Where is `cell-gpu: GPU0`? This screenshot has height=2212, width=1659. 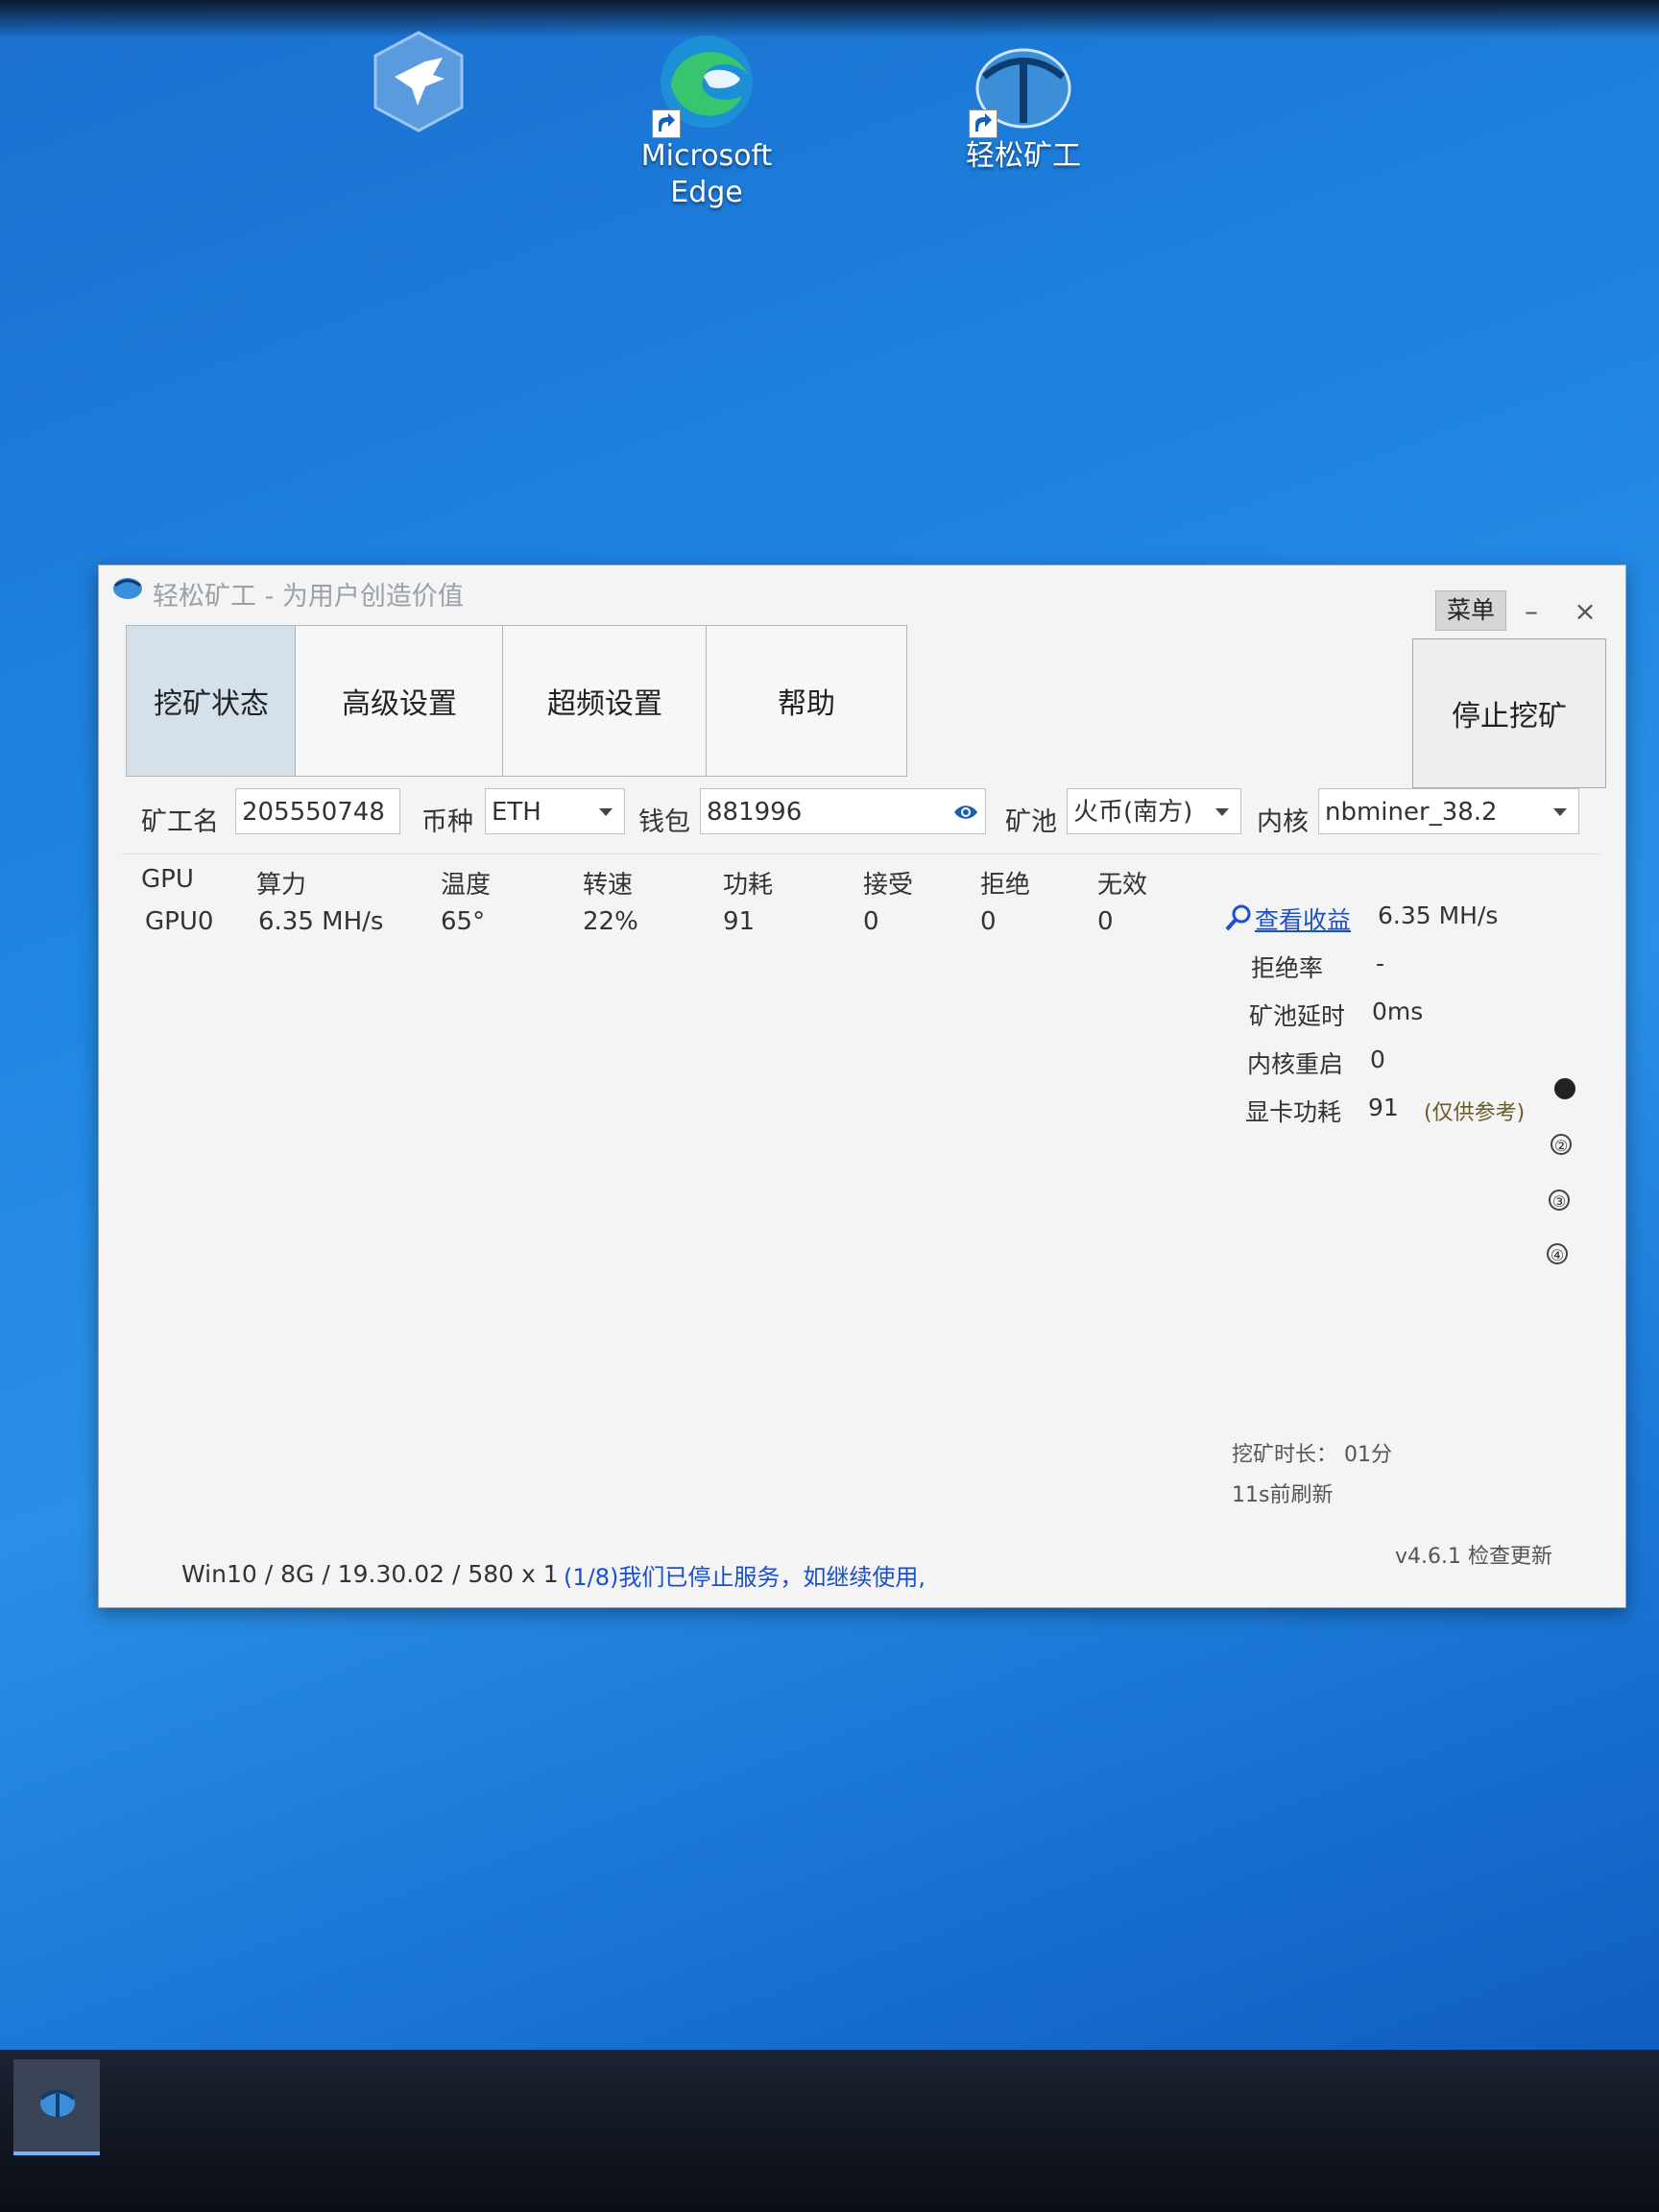
cell-gpu: GPU0 is located at coordinates (179, 922).